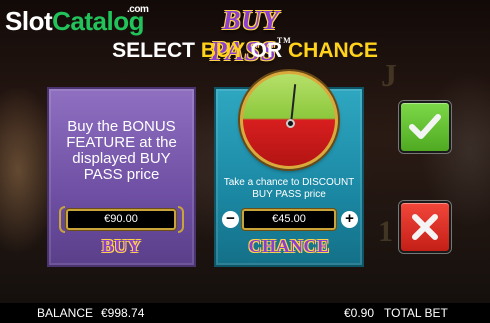  What do you see at coordinates (359, 313) in the screenshot?
I see `total-bet-value: €0.90` at bounding box center [359, 313].